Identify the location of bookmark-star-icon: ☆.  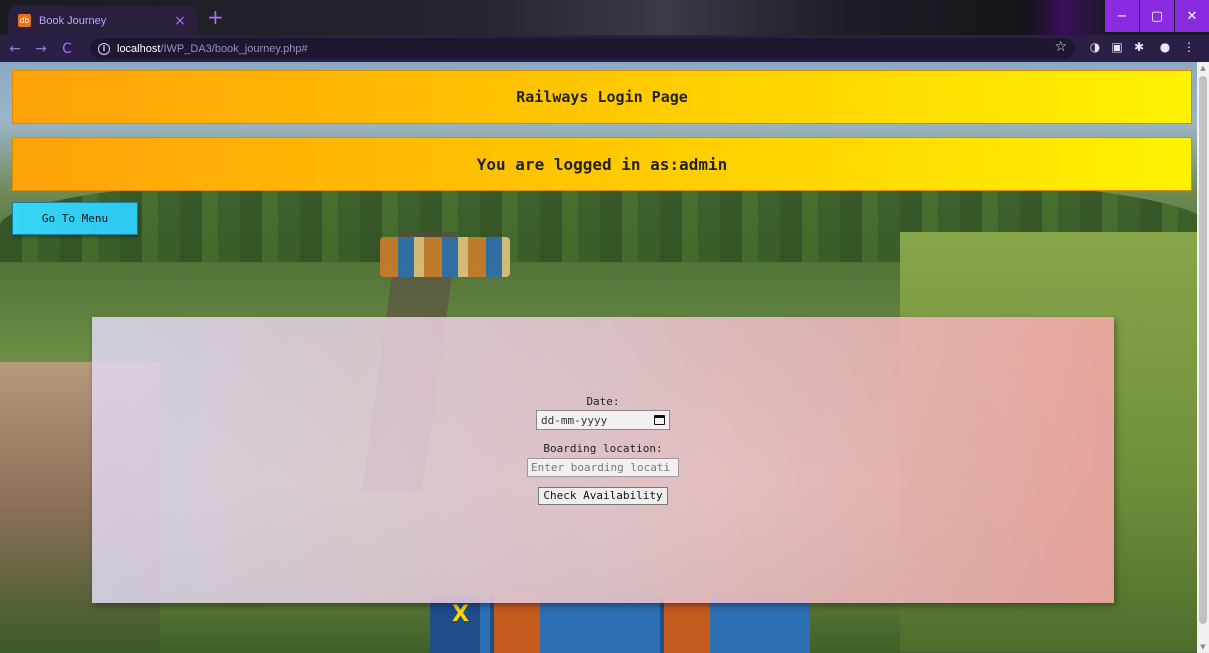
(1060, 47).